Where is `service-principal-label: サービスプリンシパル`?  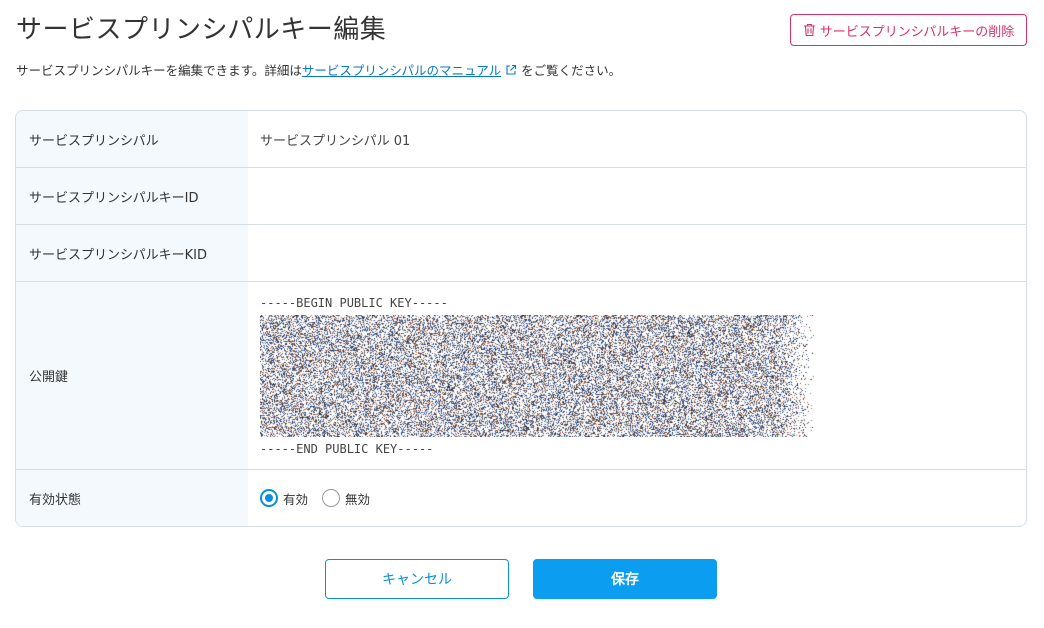
service-principal-label: サービスプリンシパル is located at coordinates (132, 139).